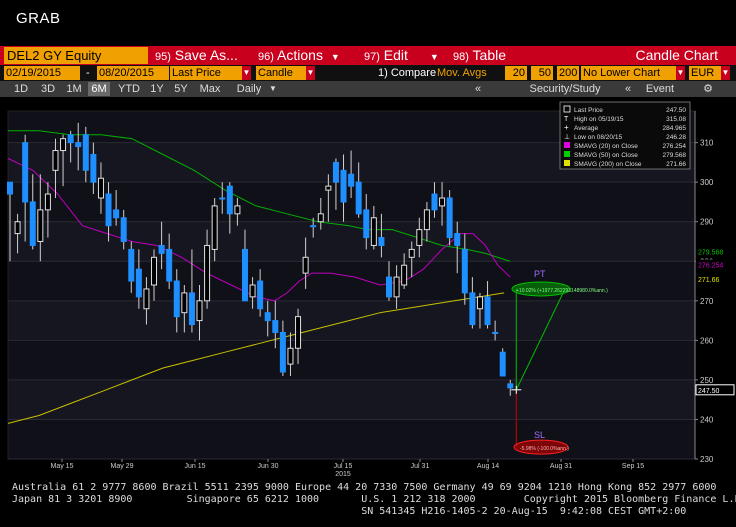  Describe the element at coordinates (567, 163) in the screenshot. I see `legend-swatch` at that location.